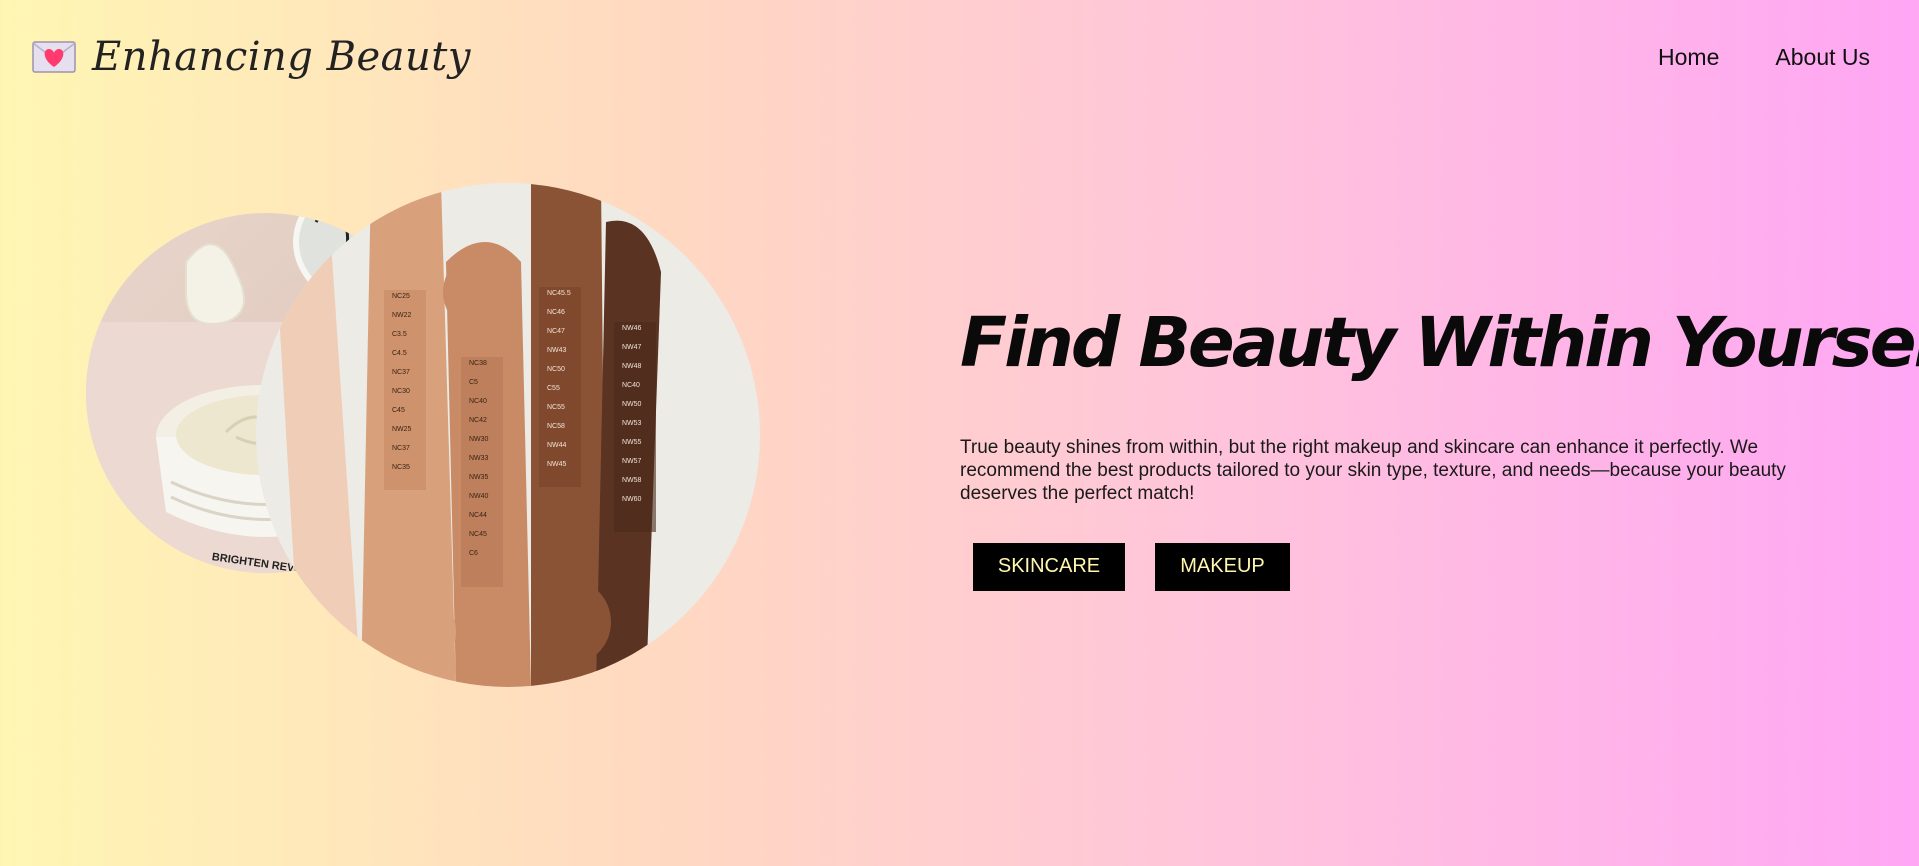 The height and width of the screenshot is (866, 1919). What do you see at coordinates (559, 293) in the screenshot?
I see `swatch-label: NC45.5` at bounding box center [559, 293].